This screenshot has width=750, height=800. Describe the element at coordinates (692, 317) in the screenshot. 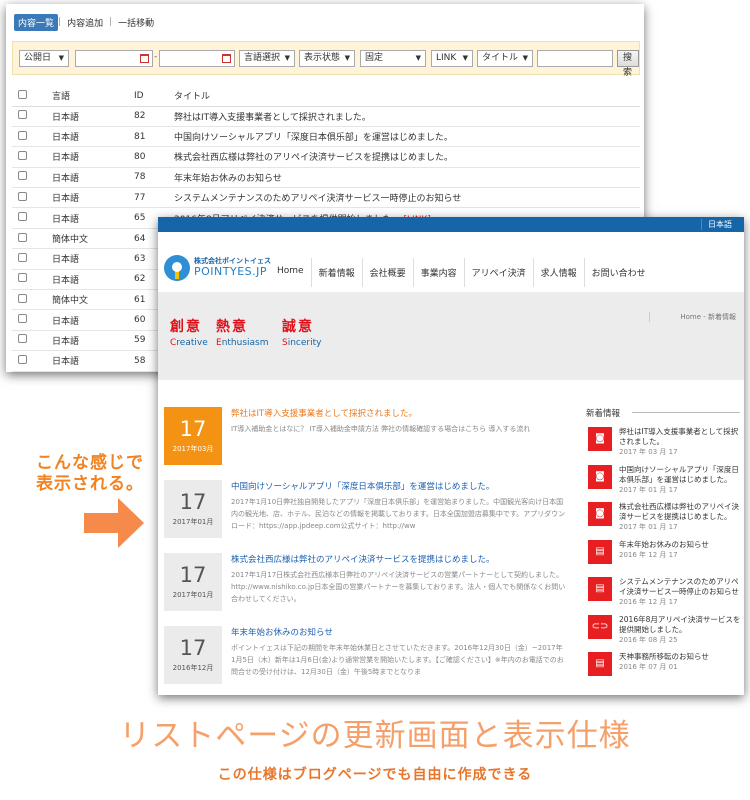

I see `breadcrumb: Home - 新着情報` at that location.